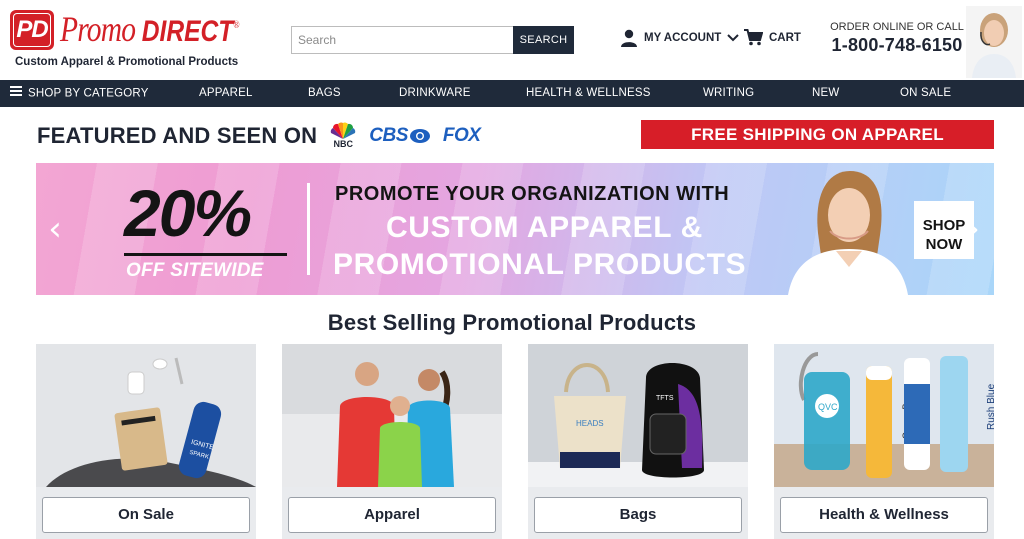  I want to click on sanitizer-imprint: QVC, so click(828, 407).